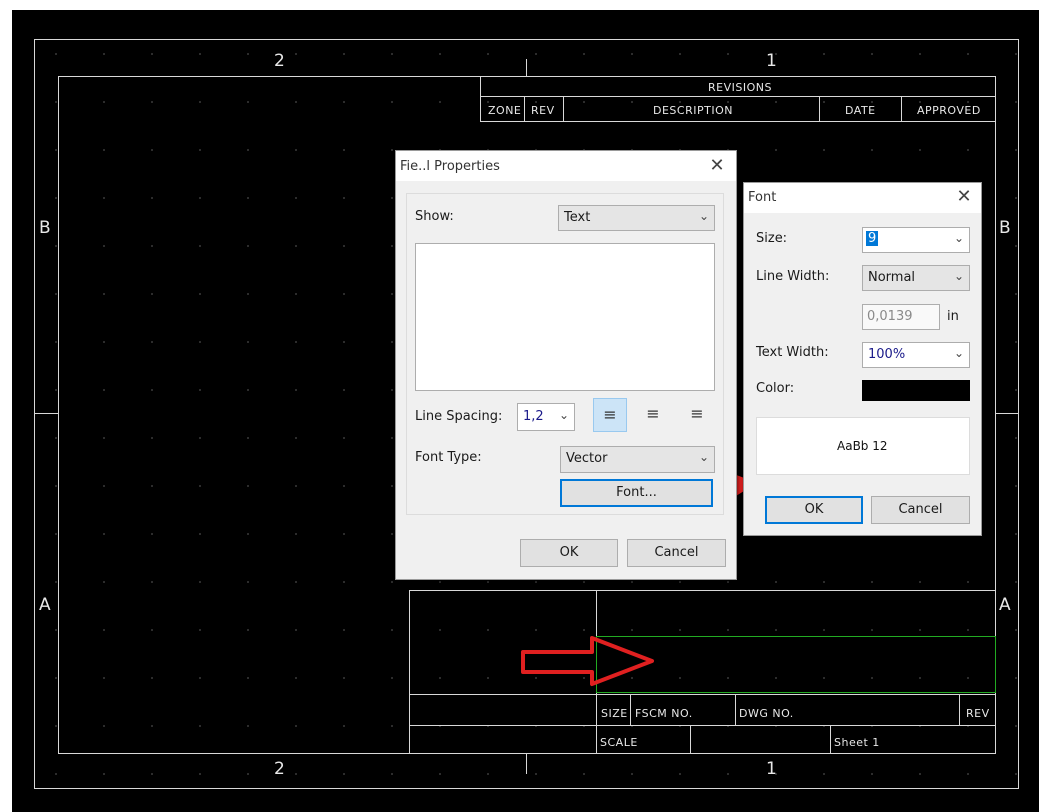 The image size is (1039, 812). I want to click on align-left-icon: ≡, so click(610, 414).